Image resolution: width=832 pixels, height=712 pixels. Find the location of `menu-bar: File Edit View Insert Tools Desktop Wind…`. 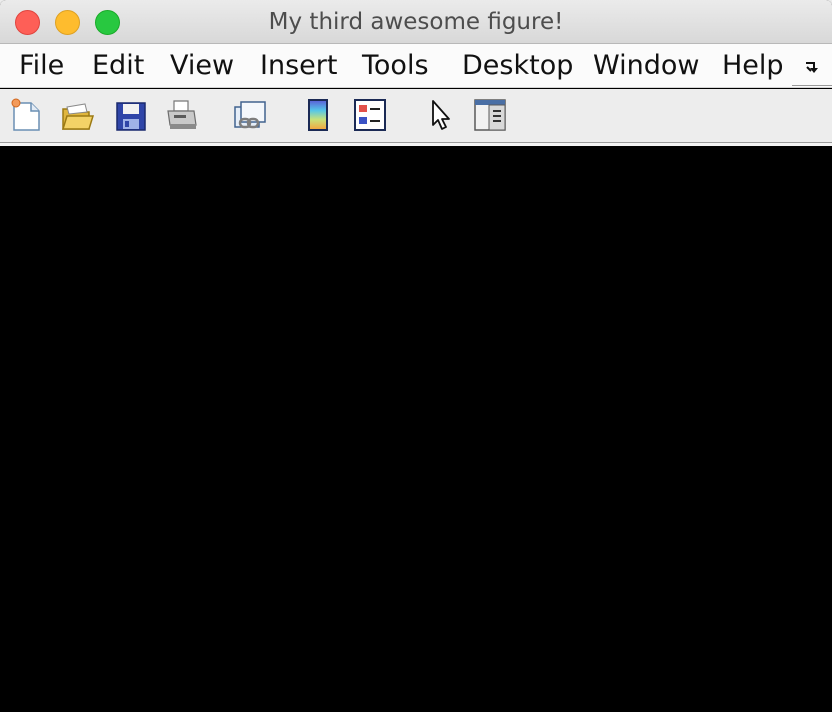

menu-bar: File Edit View Insert Tools Desktop Wind… is located at coordinates (416, 66).